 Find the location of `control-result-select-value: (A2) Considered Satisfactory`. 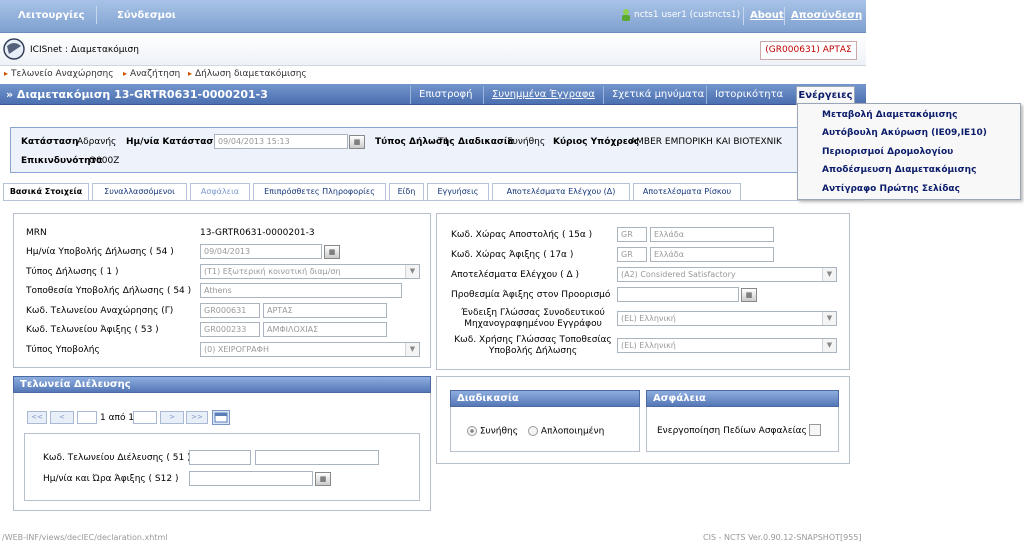

control-result-select-value: (A2) Considered Satisfactory is located at coordinates (678, 274).